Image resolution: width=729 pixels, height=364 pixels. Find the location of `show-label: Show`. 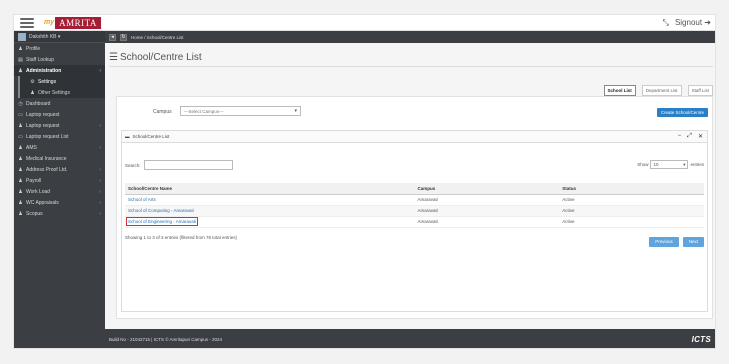

show-label: Show is located at coordinates (643, 164).